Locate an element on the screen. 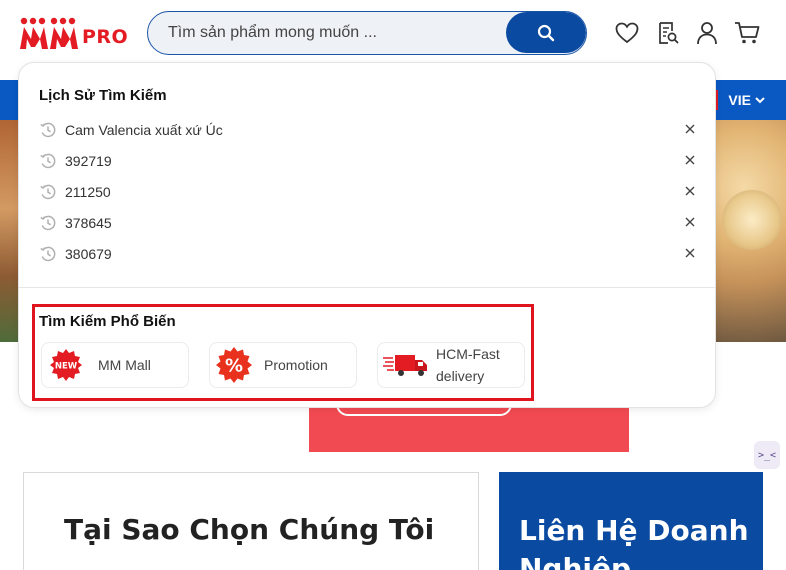  heart-icon is located at coordinates (627, 33).